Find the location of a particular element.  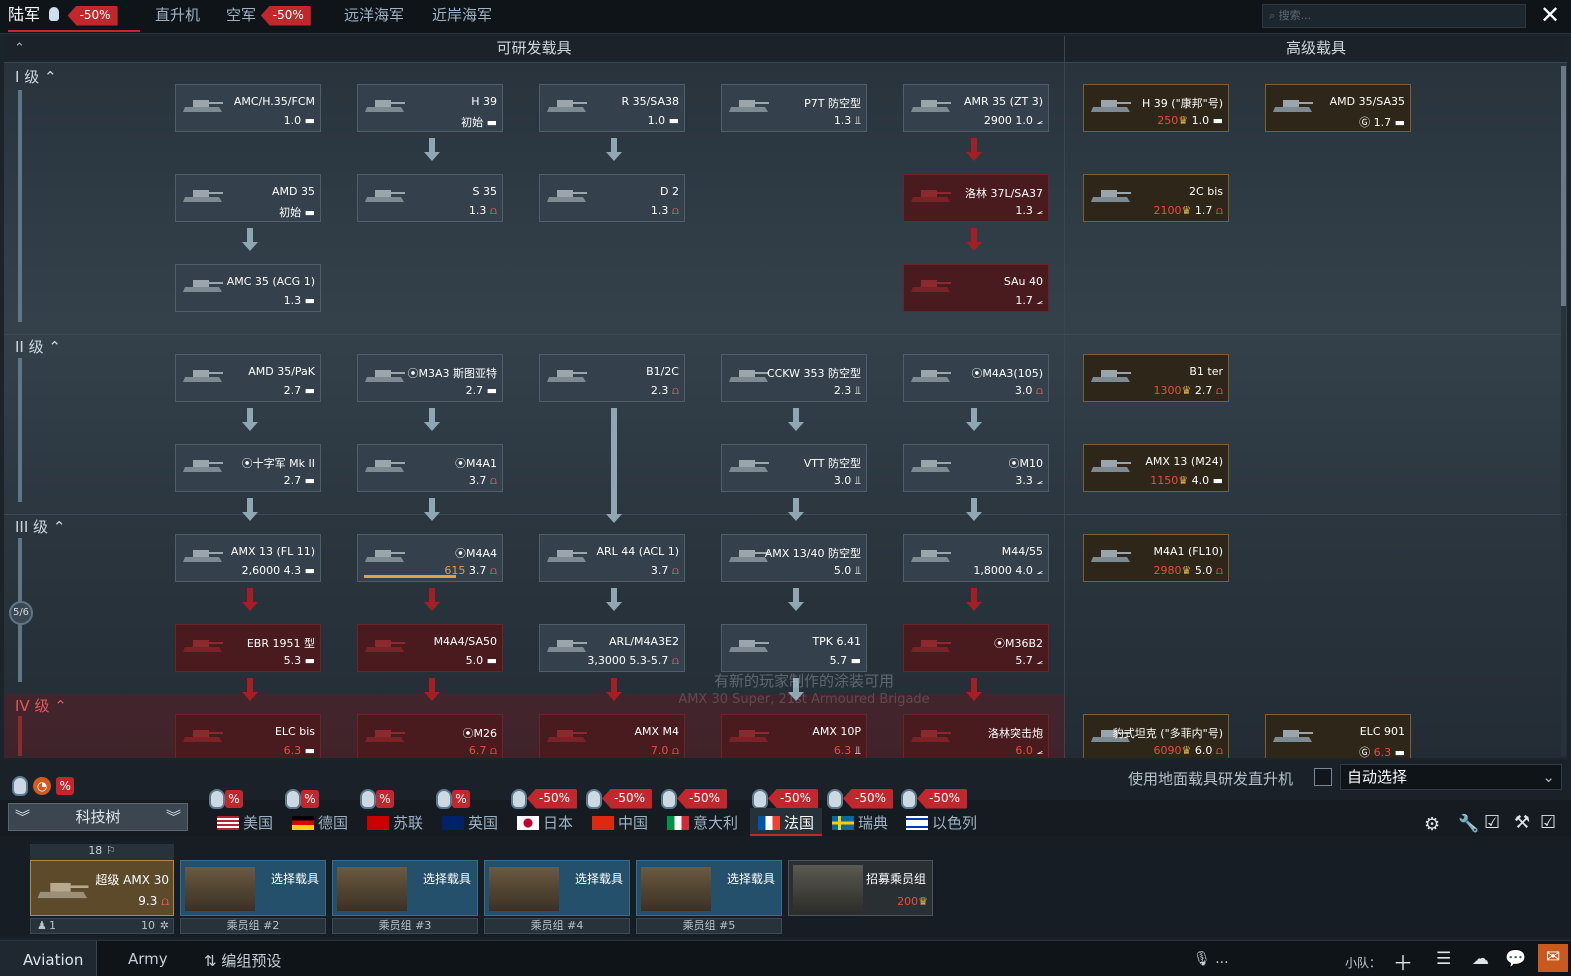

nation-tab-italy: 意大利 is located at coordinates (702, 823).